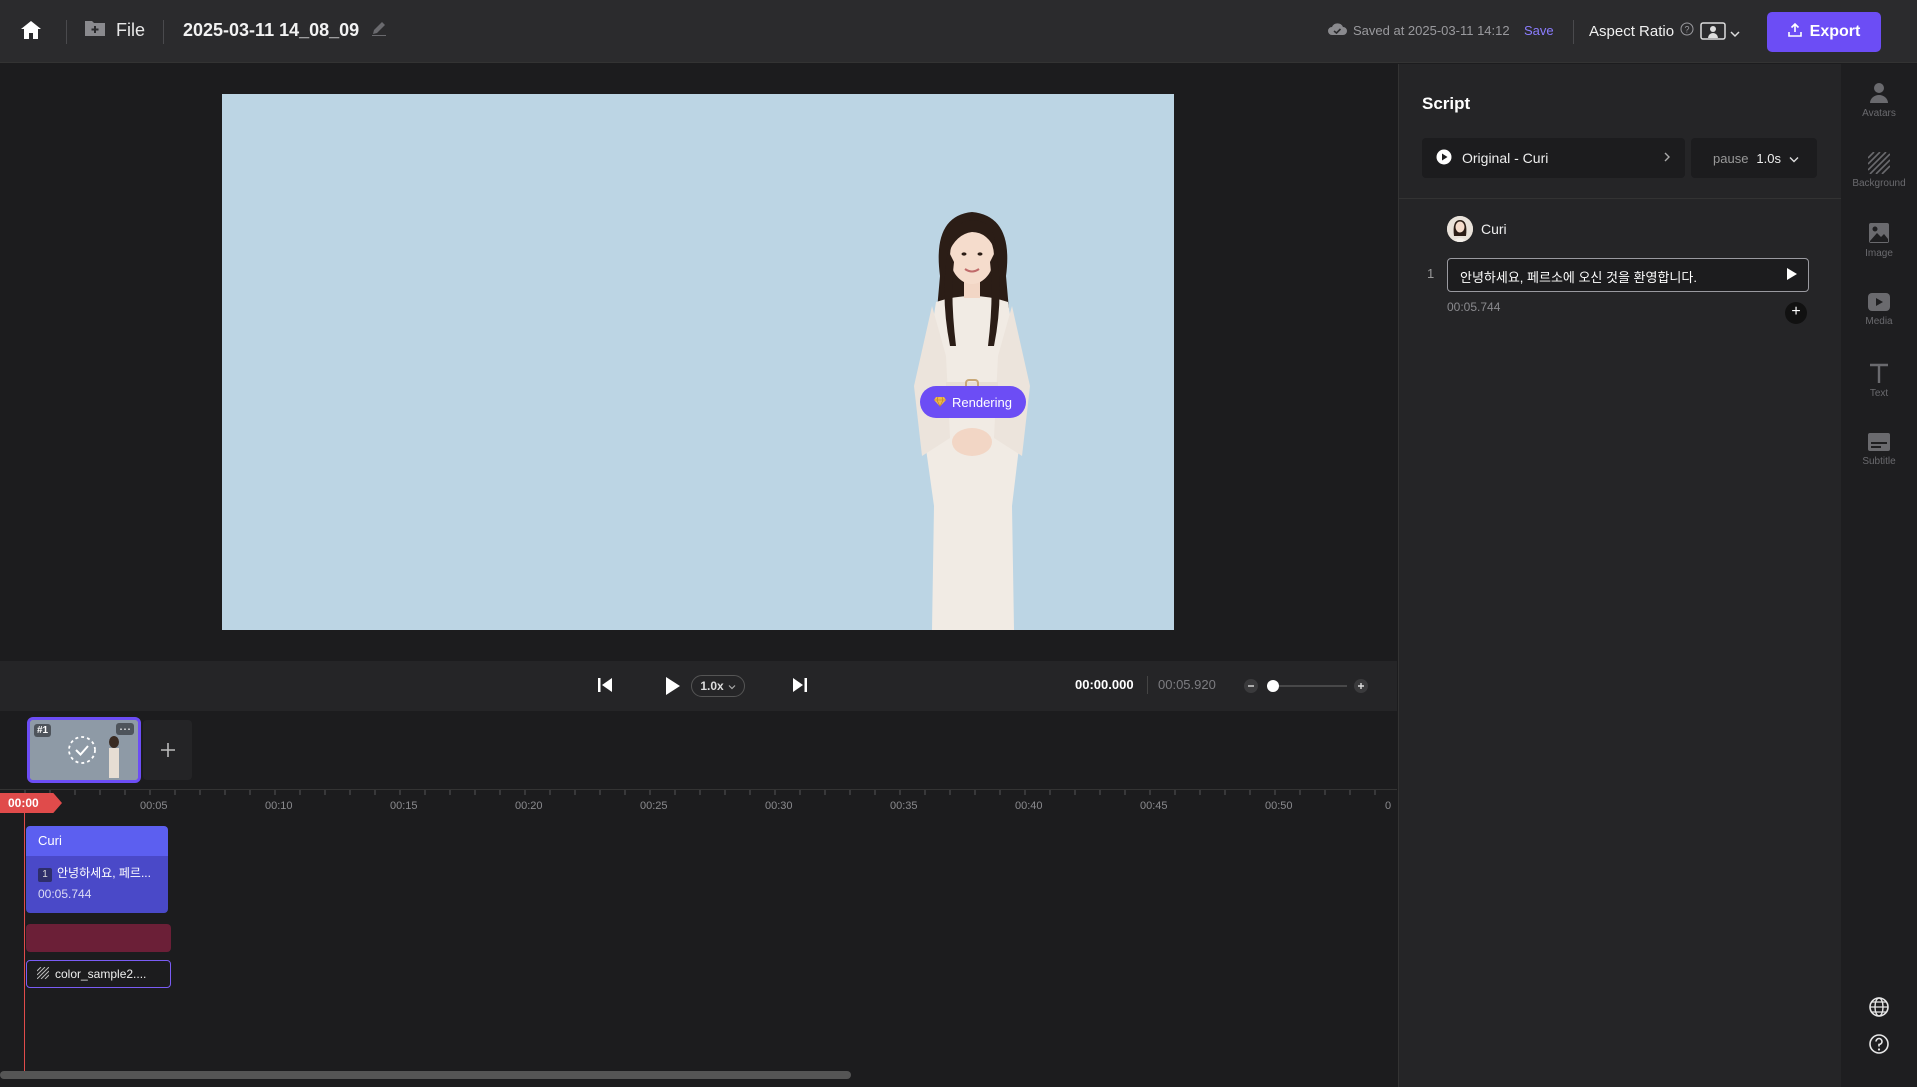 Image resolution: width=1917 pixels, height=1087 pixels. Describe the element at coordinates (940, 402) in the screenshot. I see `diamond-icon` at that location.